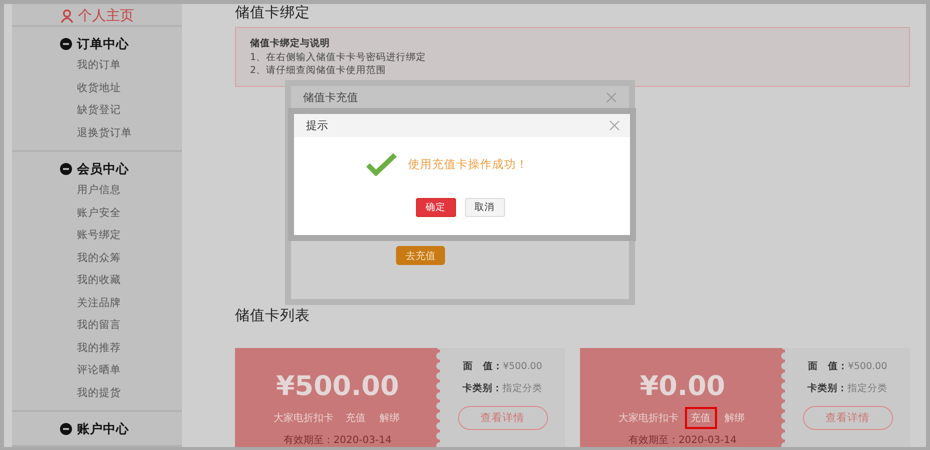  What do you see at coordinates (103, 44) in the screenshot?
I see `section-title: 订单中心` at bounding box center [103, 44].